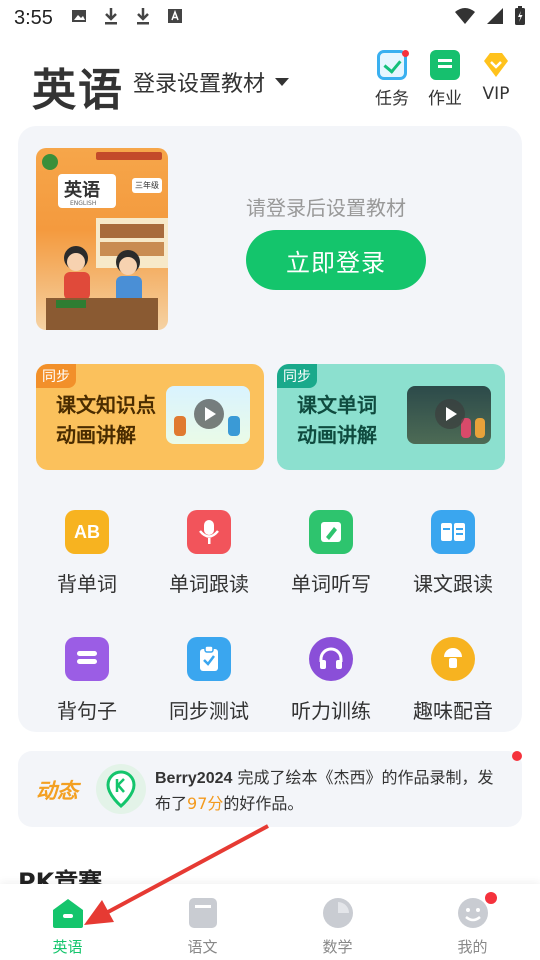 The image size is (540, 960). What do you see at coordinates (330, 790) in the screenshot?
I see `feed-text: Berry2024 完成了绘本《杰西》的作品录制，发布了97分的好作品。` at bounding box center [330, 790].